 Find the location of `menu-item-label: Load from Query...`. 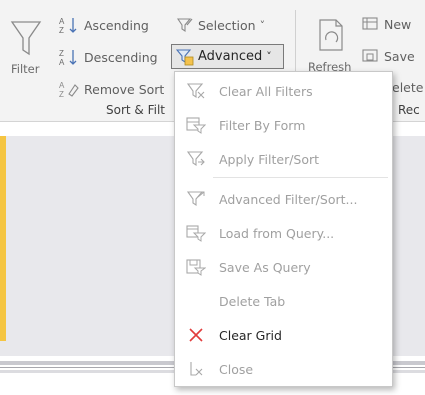

menu-item-label: Load from Query... is located at coordinates (277, 233).